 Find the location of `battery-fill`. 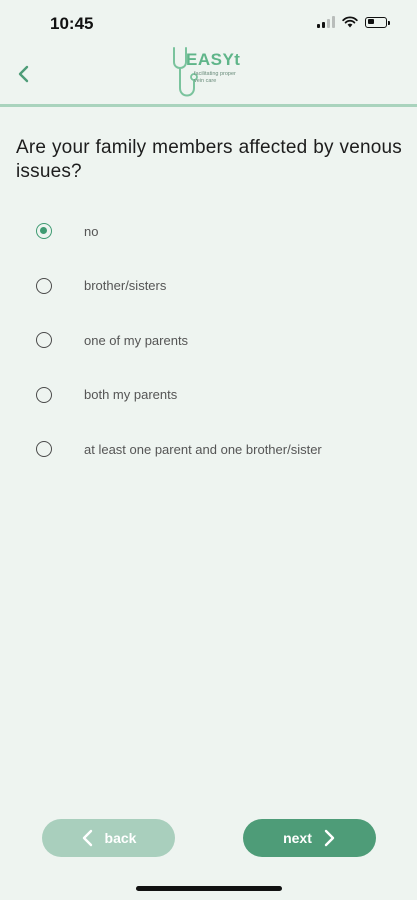

battery-fill is located at coordinates (370, 21).